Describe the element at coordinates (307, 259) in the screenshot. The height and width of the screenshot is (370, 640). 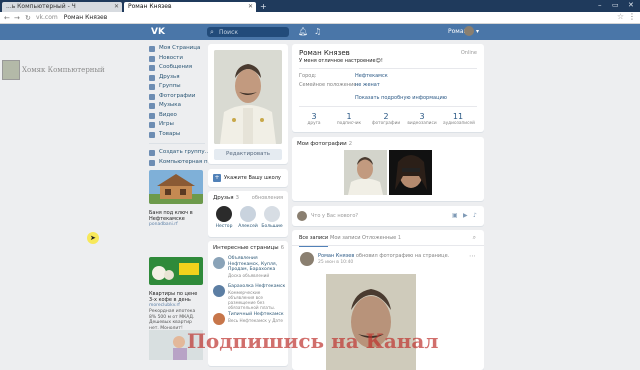
I see `avatar` at that location.